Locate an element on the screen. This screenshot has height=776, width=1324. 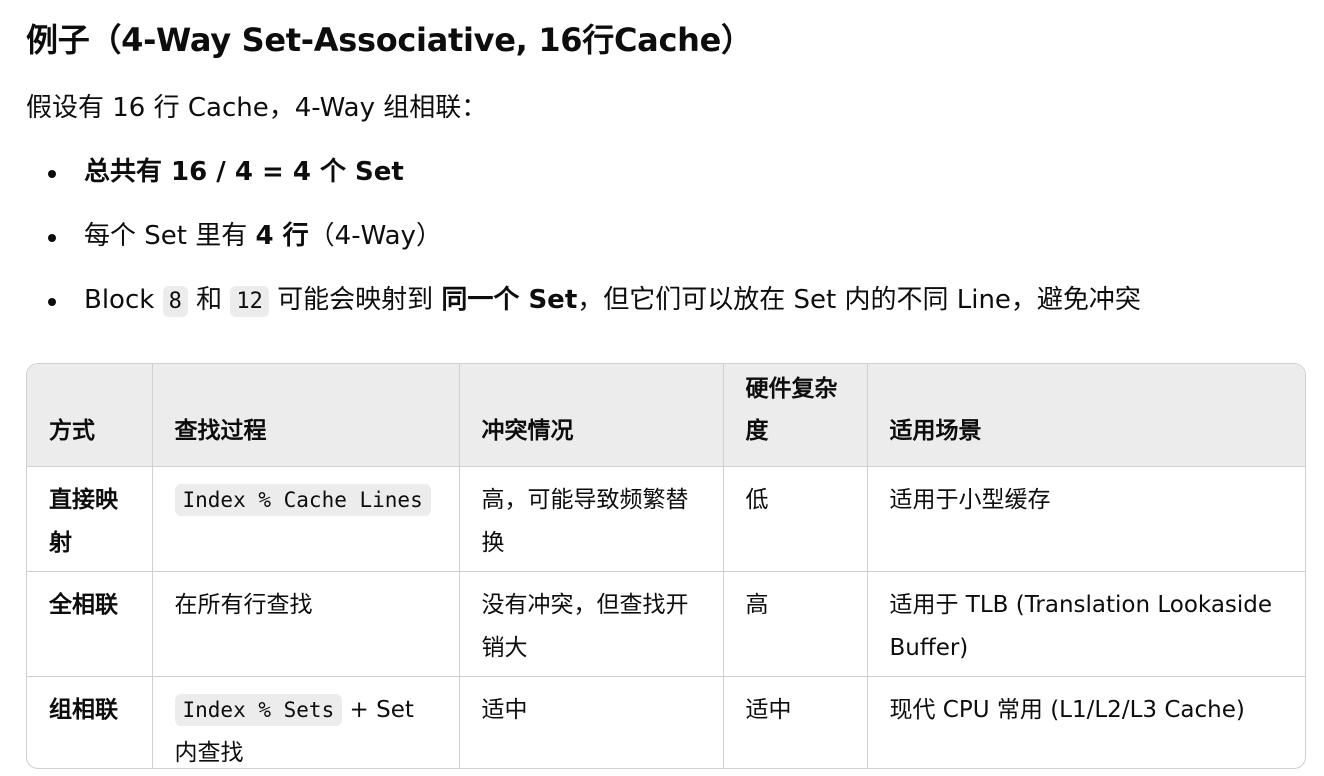
column-header: 方式 is located at coordinates (89, 415).